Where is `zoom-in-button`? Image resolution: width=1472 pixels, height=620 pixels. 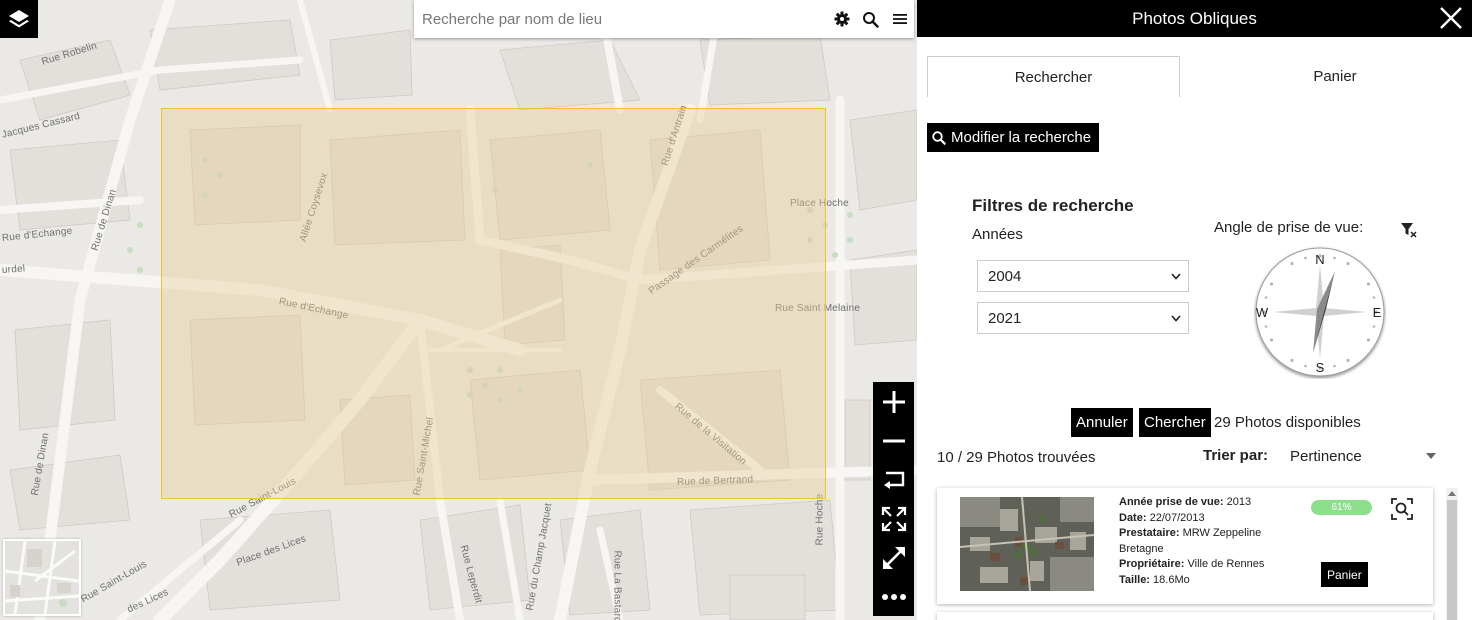
zoom-in-button is located at coordinates (893, 401).